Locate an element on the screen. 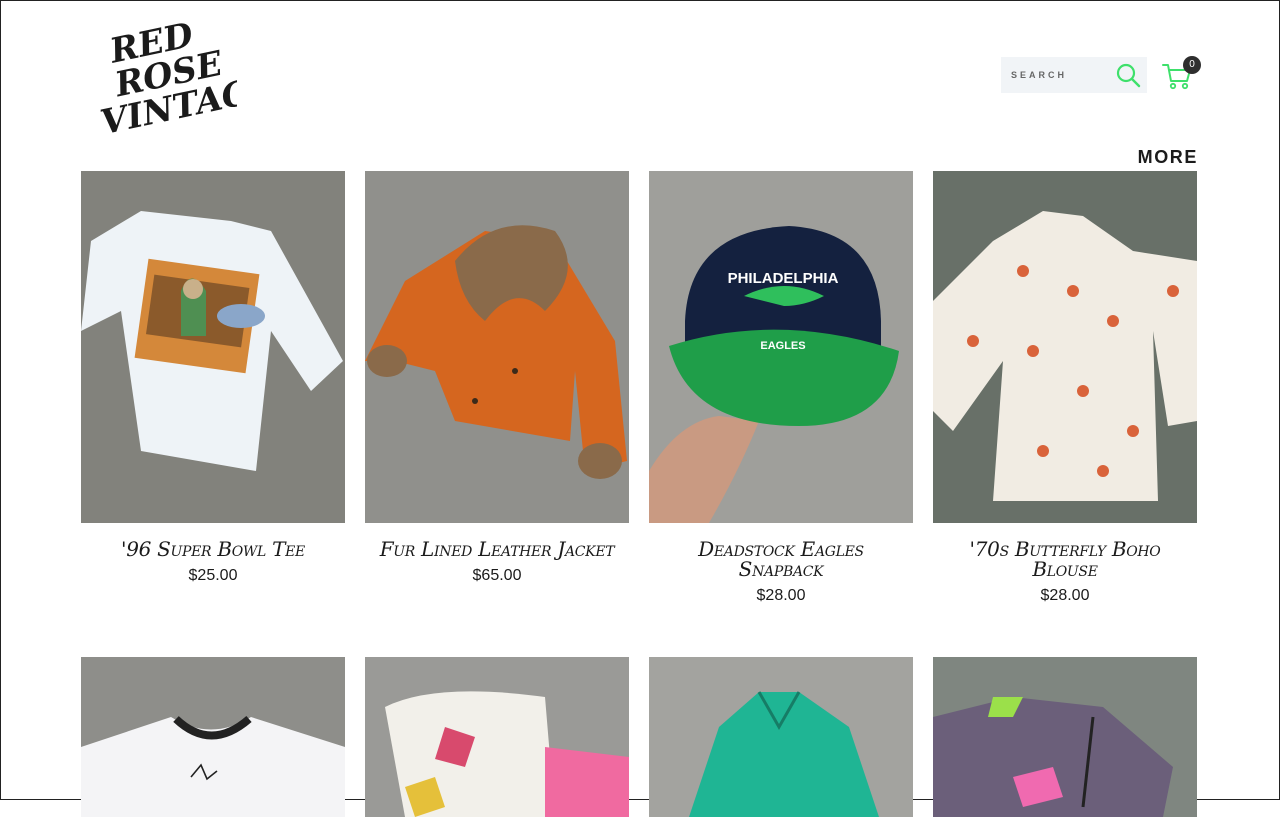 Image resolution: width=1280 pixels, height=817 pixels. cap-subtext: EAGLES is located at coordinates (782, 346).